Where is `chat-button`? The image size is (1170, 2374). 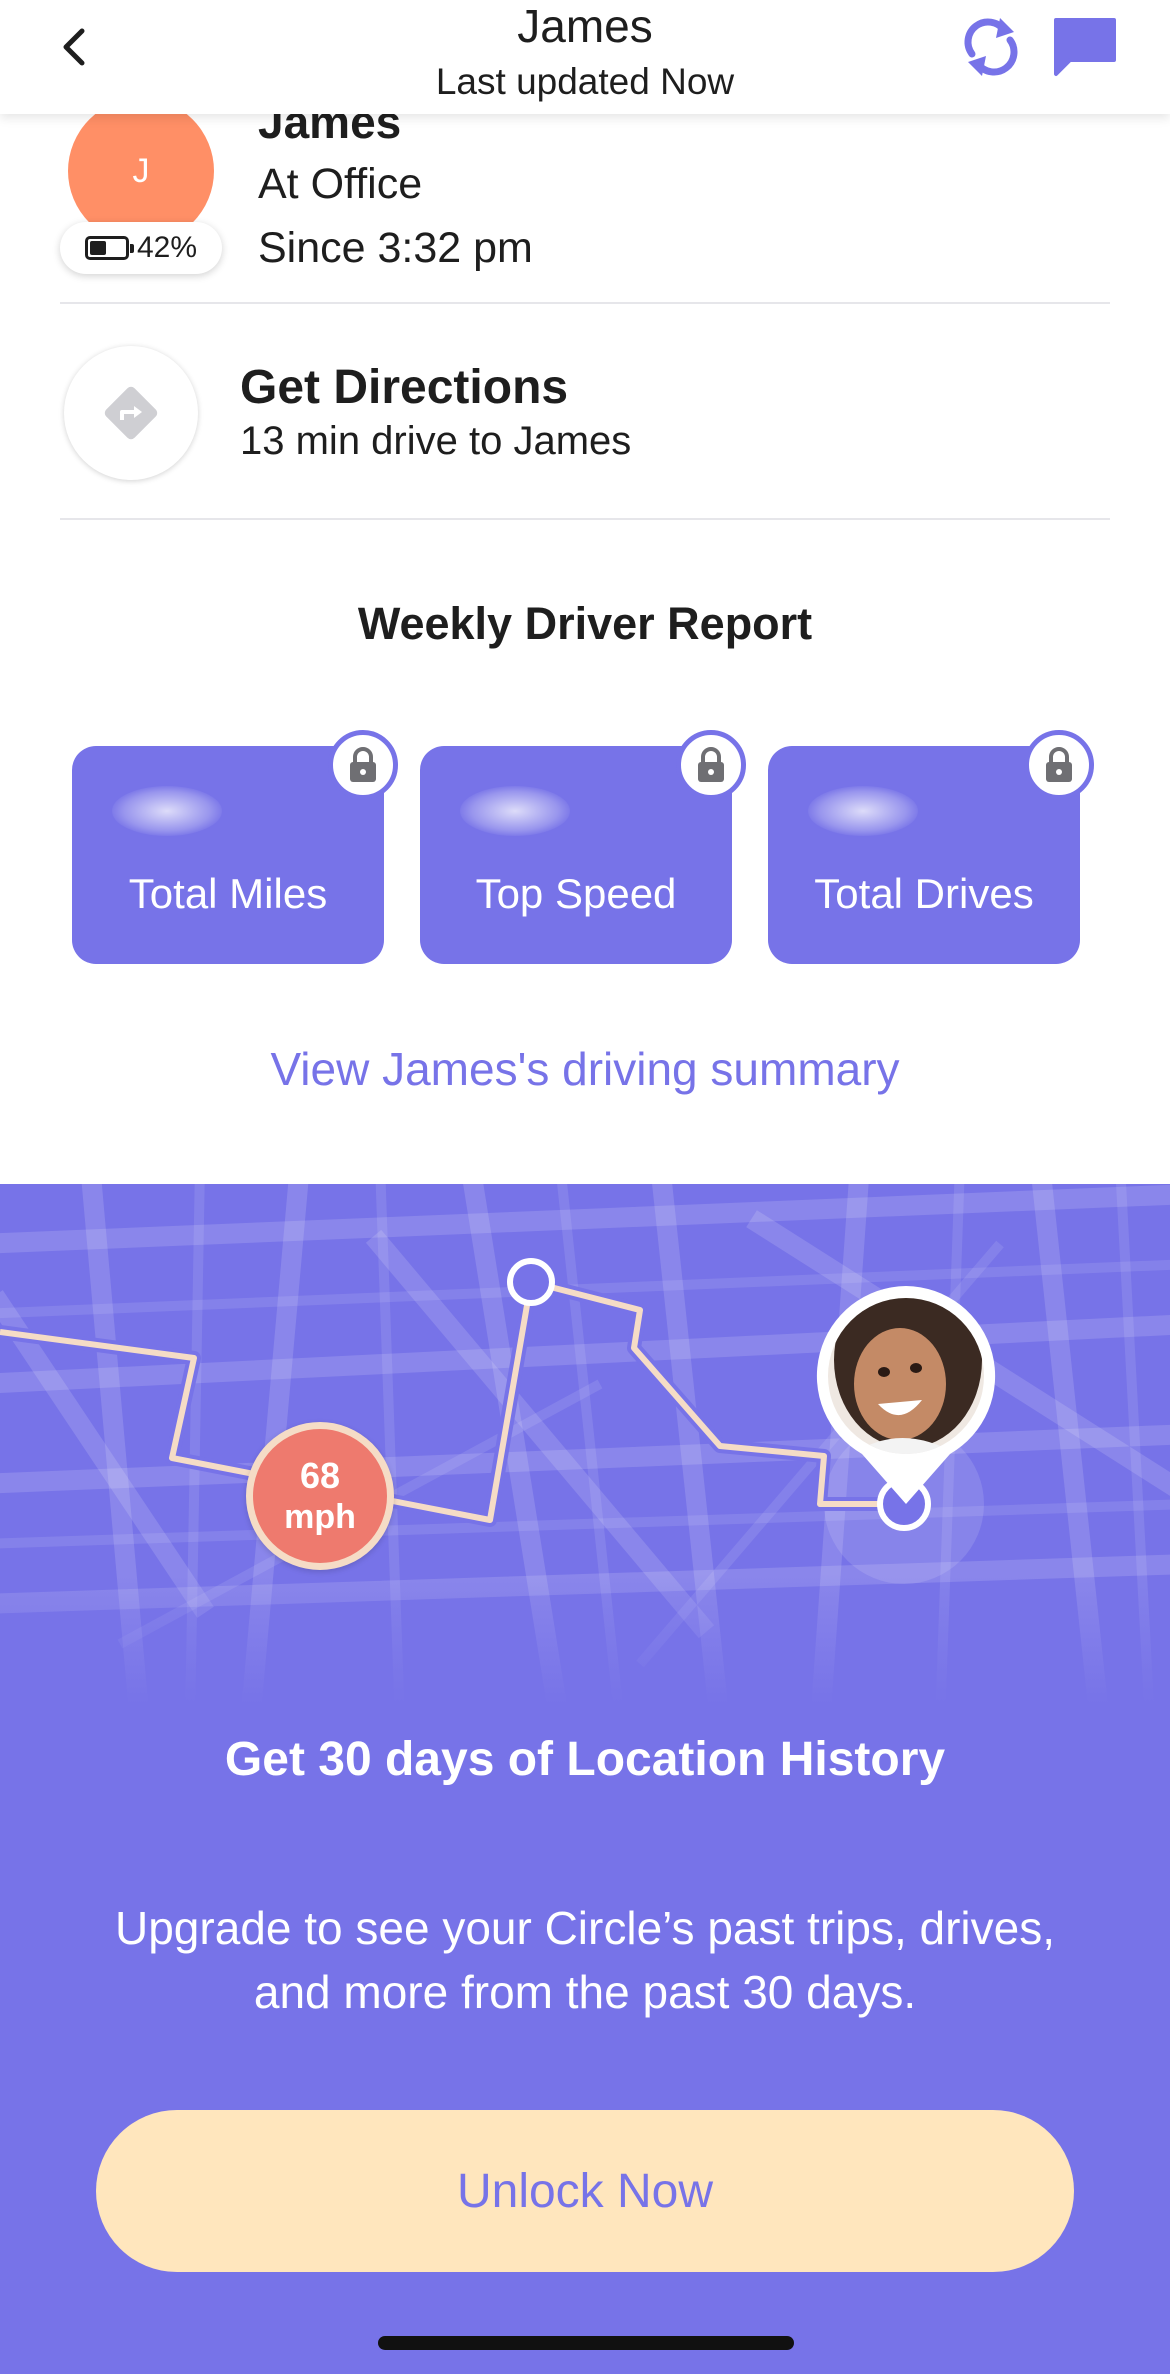 chat-button is located at coordinates (1085, 47).